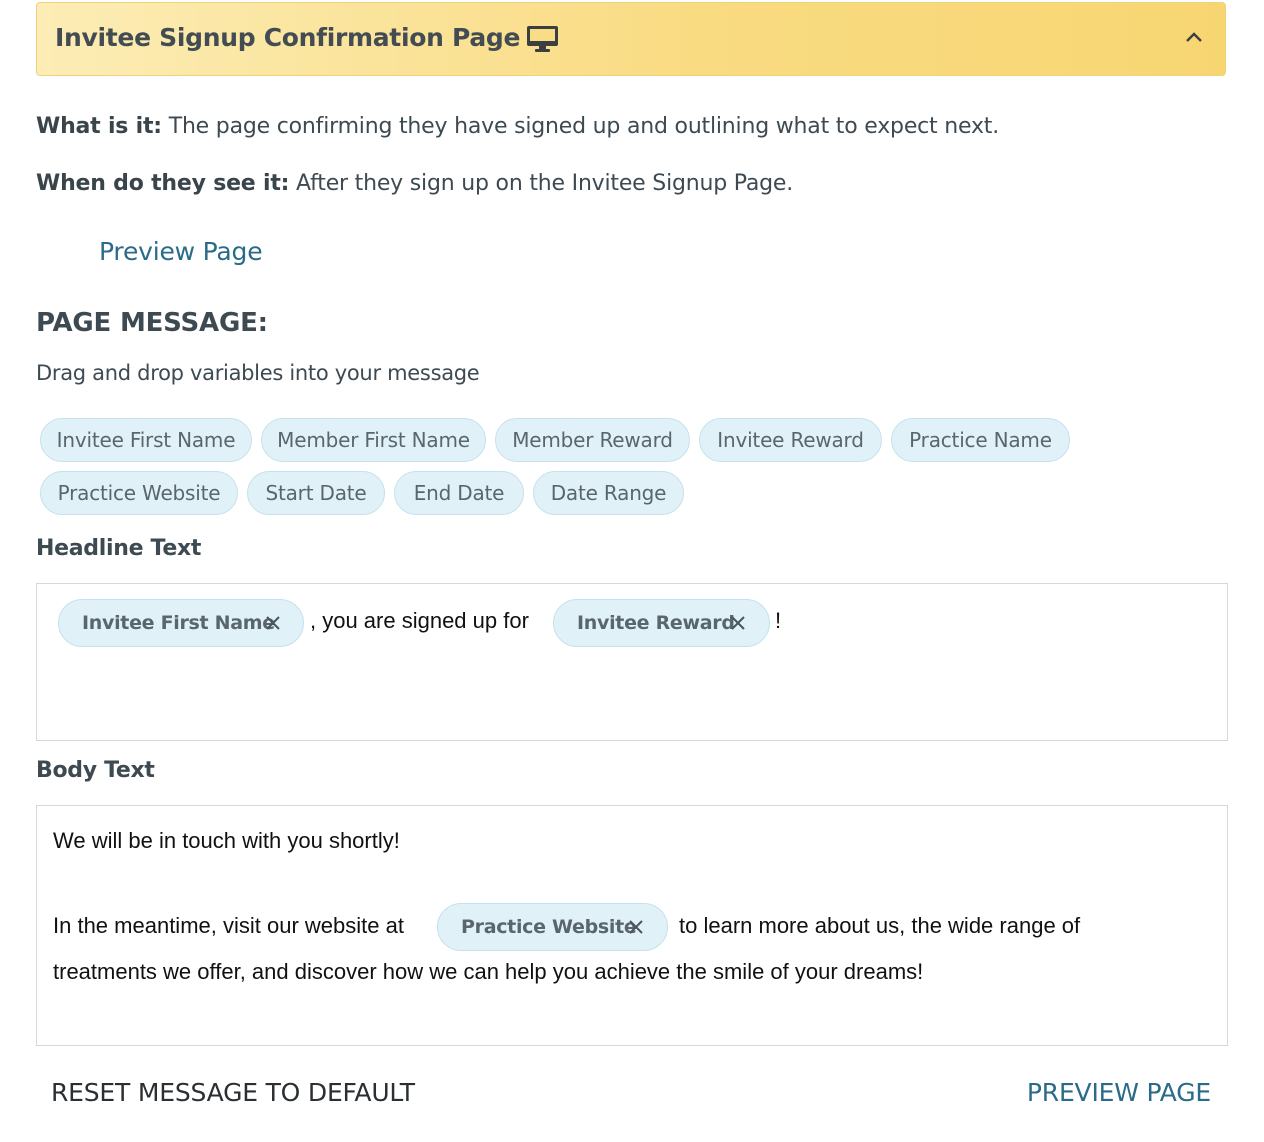  What do you see at coordinates (543, 39) in the screenshot?
I see `desktop-monitor-icon` at bounding box center [543, 39].